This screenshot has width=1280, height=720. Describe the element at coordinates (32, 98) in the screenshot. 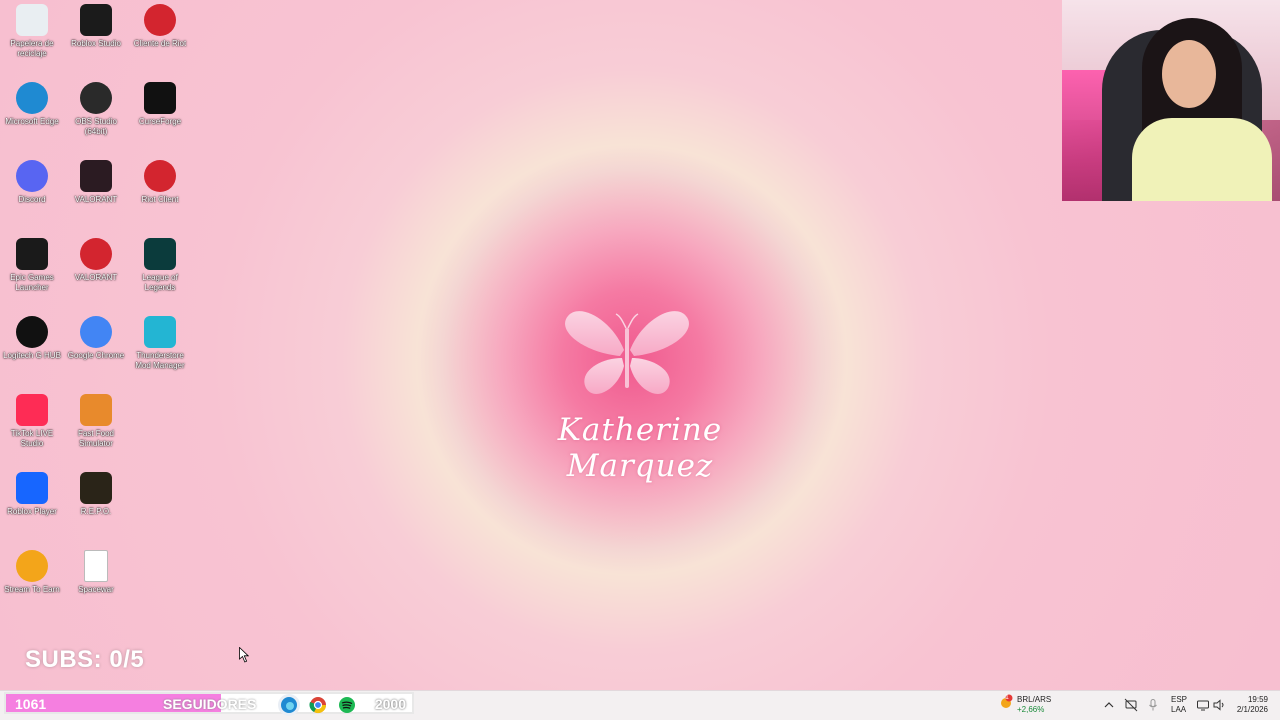

I see `edge-icon` at that location.